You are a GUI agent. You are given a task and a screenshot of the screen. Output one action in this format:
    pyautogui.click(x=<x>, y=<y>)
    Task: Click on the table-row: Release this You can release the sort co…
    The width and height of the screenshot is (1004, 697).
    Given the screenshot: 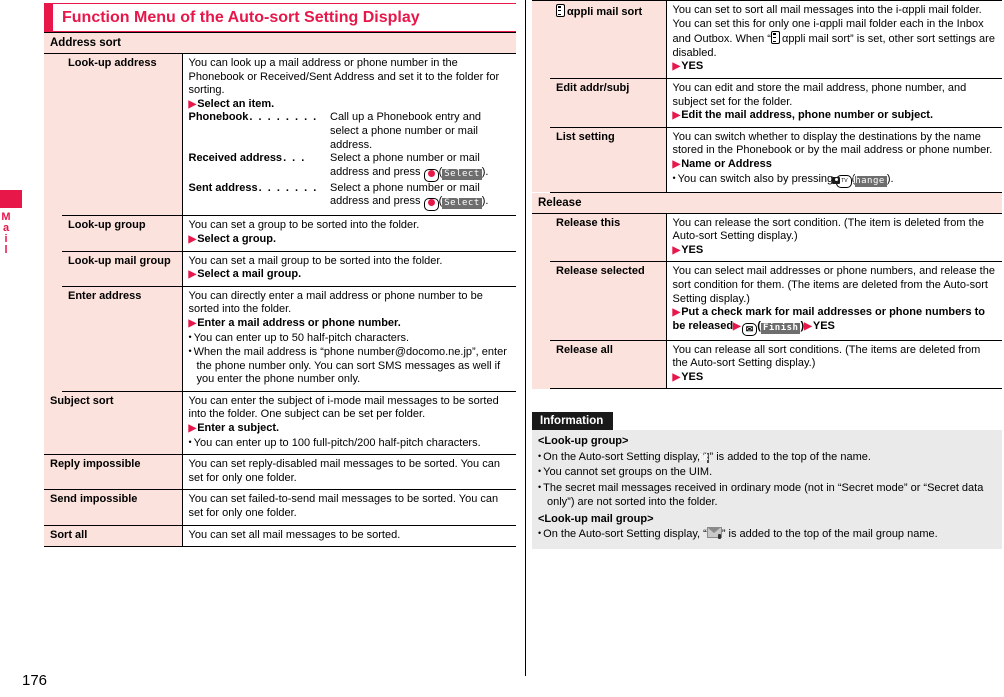 What is the action you would take?
    pyautogui.click(x=767, y=238)
    